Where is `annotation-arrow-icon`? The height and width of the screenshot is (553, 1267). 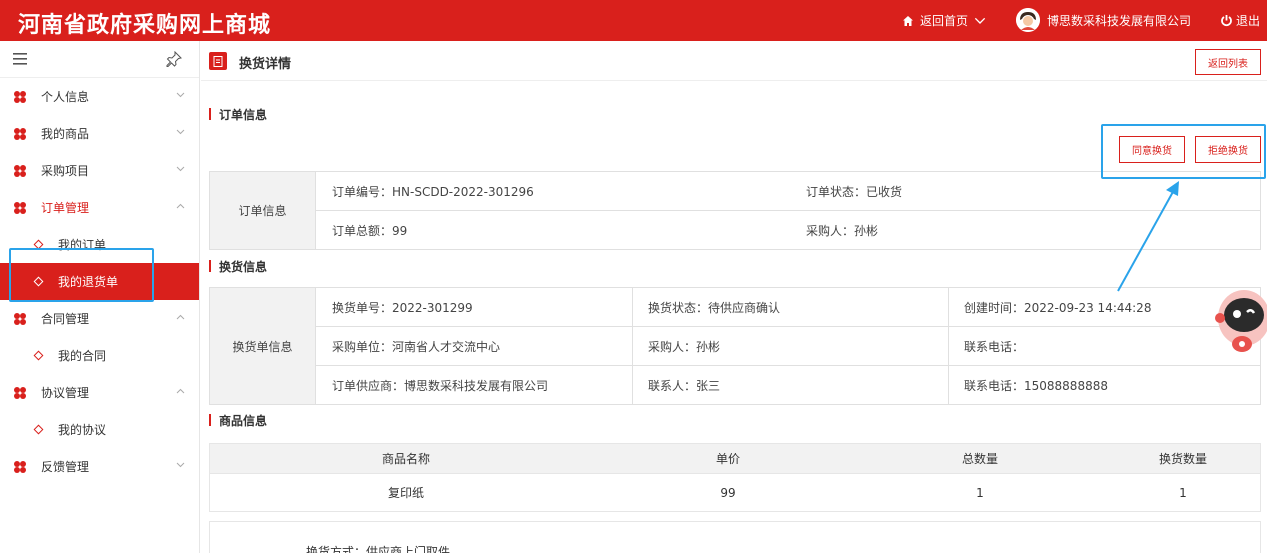
annotation-arrow-icon is located at coordinates (1148, 236).